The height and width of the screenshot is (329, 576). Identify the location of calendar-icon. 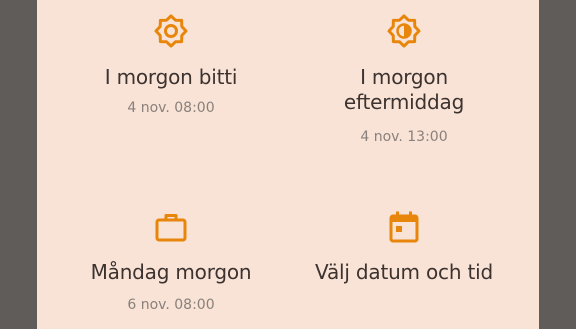
(404, 227).